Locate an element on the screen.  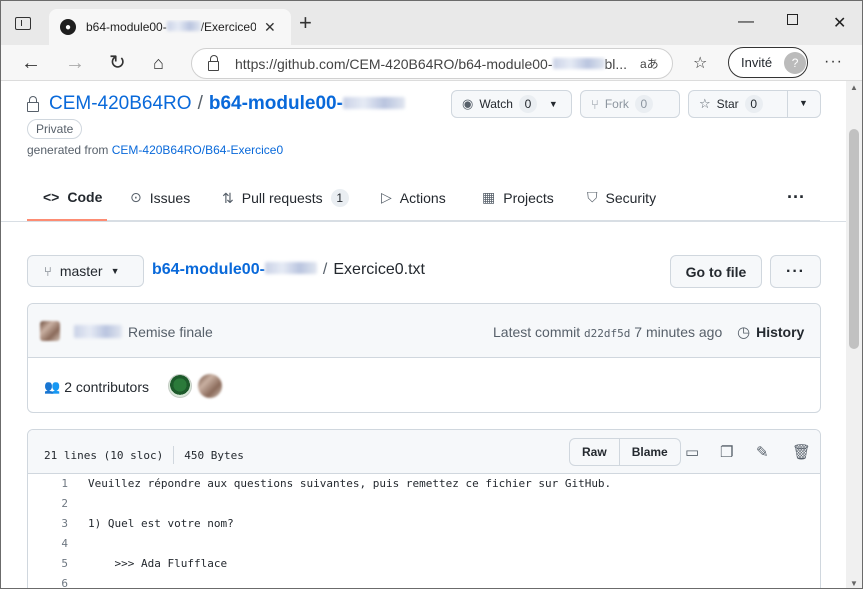
commit-sha-link: d22df5d is located at coordinates (607, 333).